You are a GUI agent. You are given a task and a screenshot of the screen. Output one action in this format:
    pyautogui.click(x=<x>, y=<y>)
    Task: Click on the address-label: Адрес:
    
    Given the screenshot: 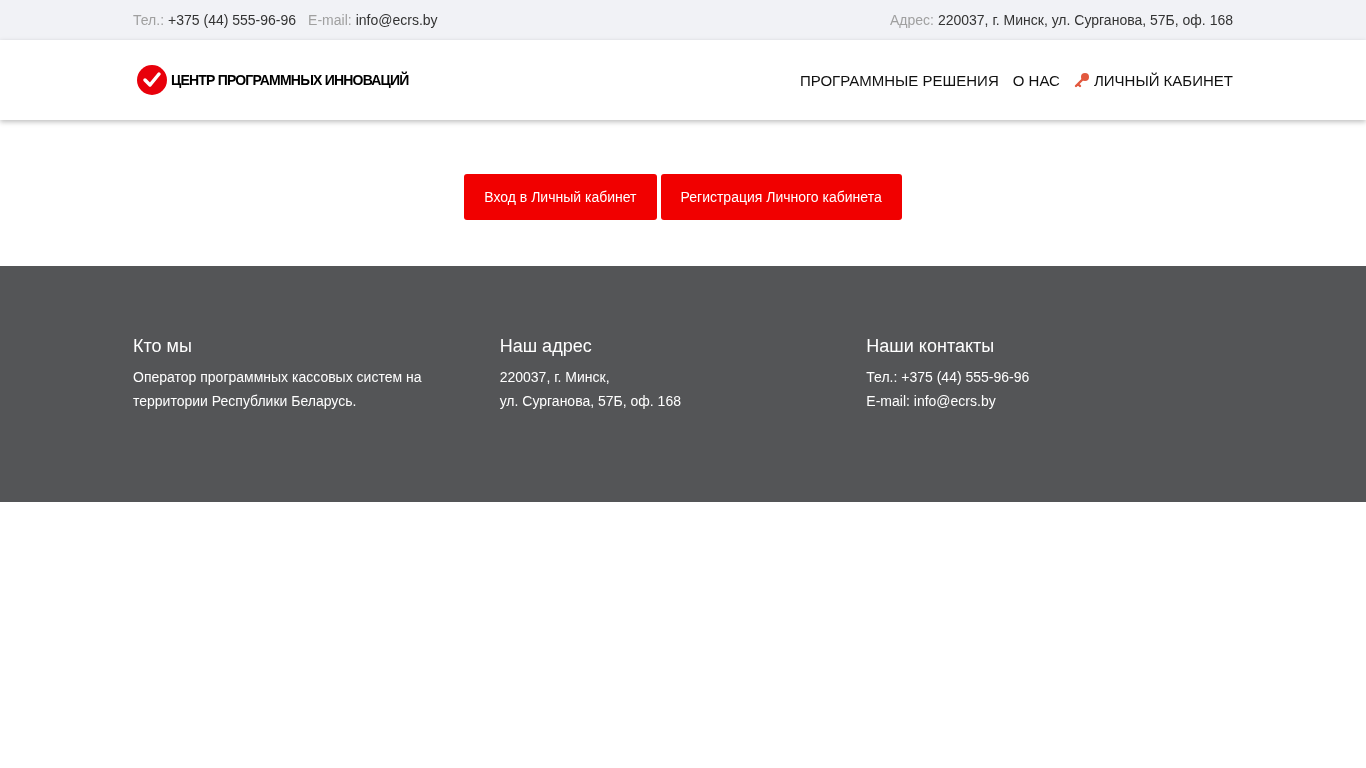 What is the action you would take?
    pyautogui.click(x=911, y=20)
    